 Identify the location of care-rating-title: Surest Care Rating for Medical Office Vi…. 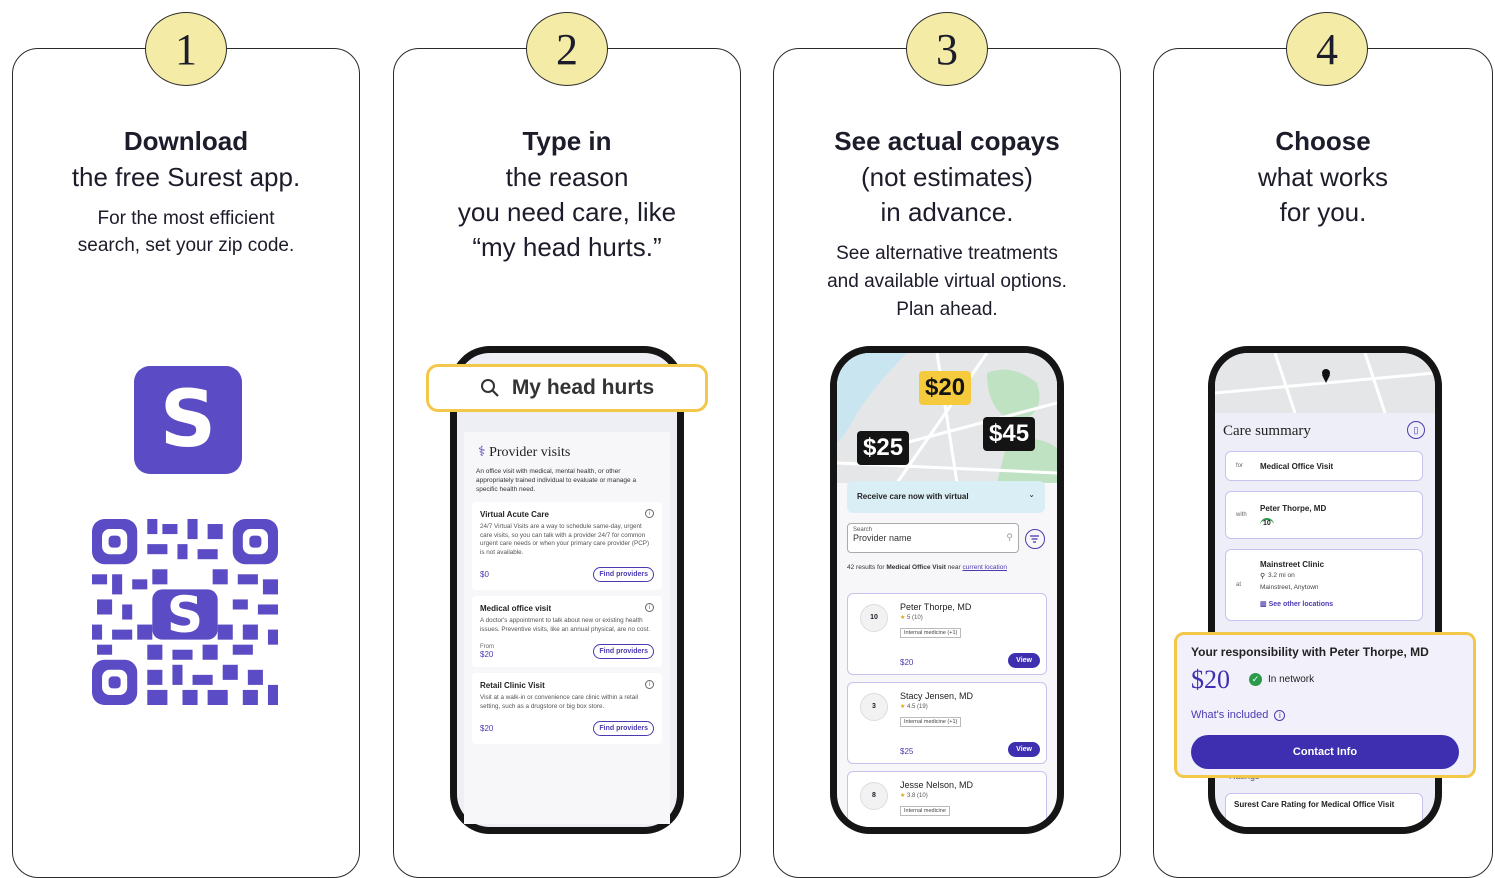
(1314, 804).